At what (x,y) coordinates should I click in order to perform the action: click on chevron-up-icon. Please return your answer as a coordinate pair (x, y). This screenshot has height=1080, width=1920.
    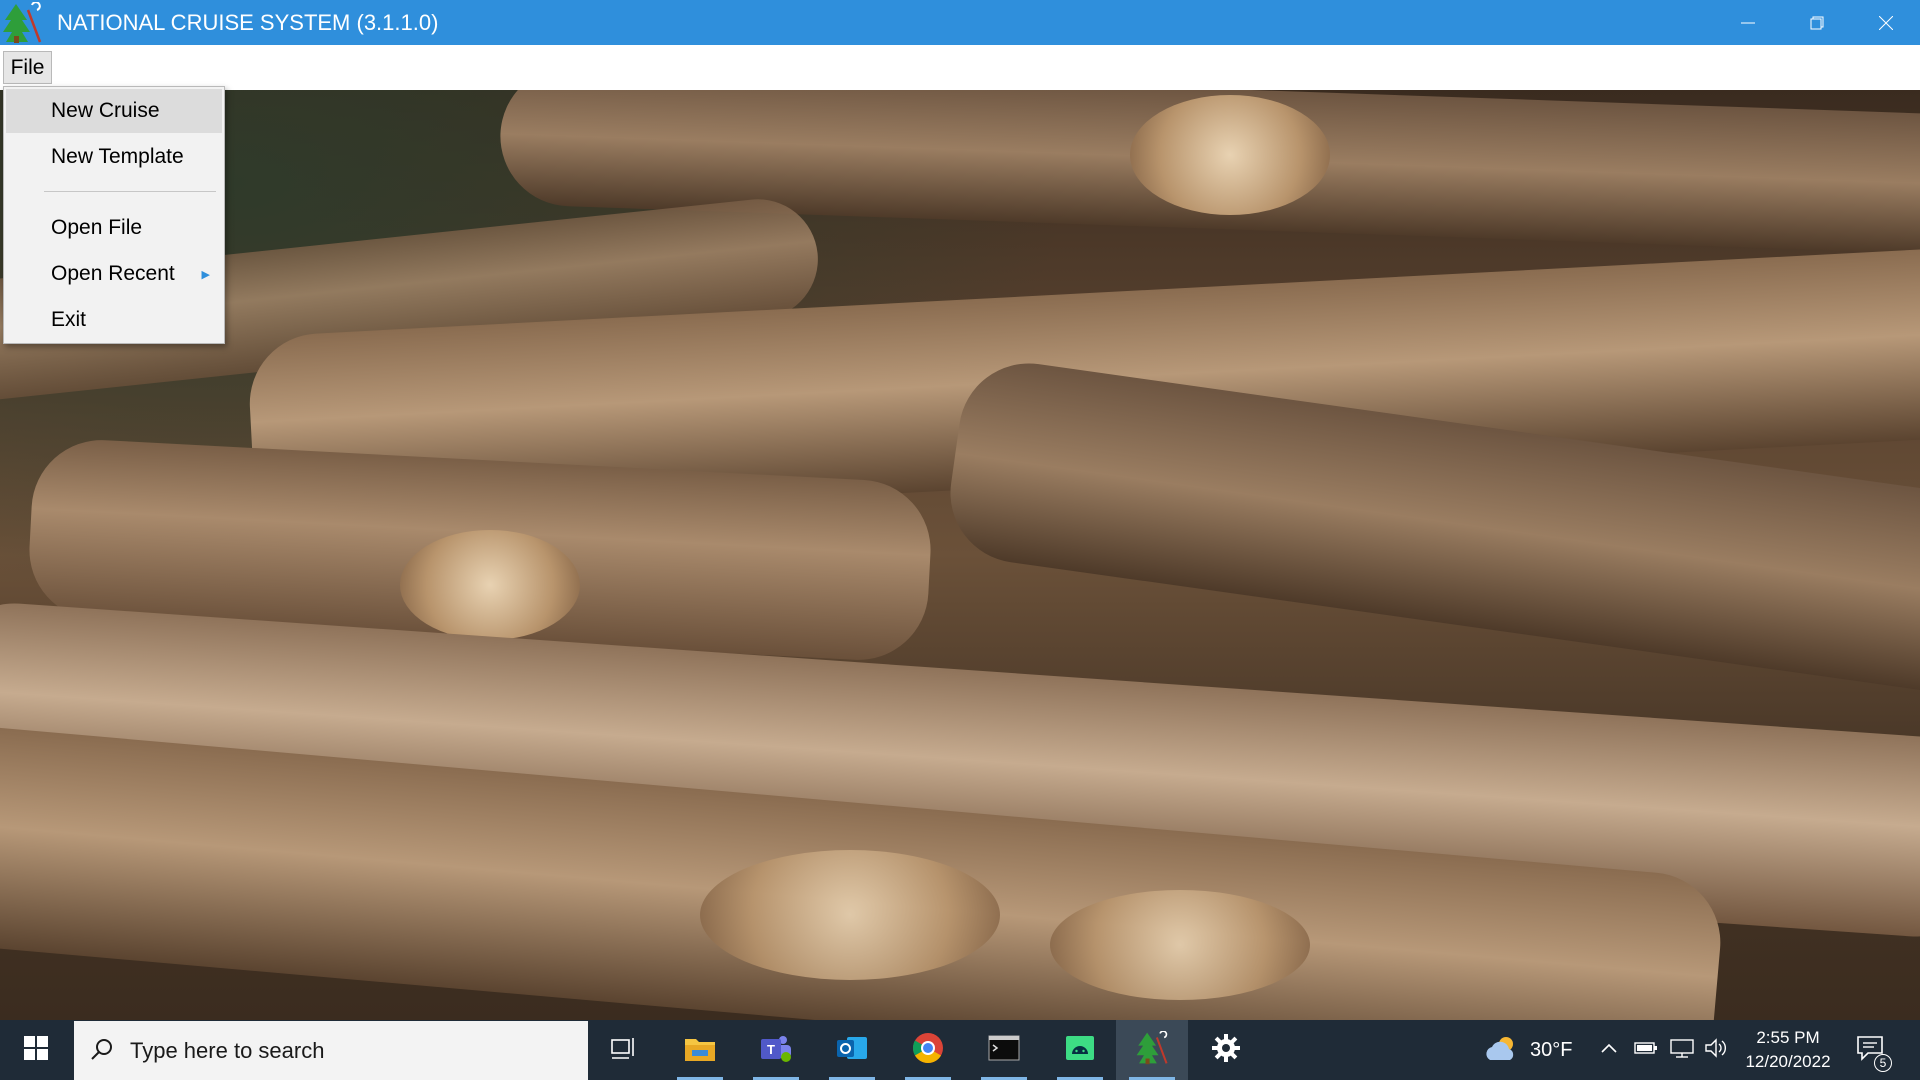
    Looking at the image, I should click on (1609, 1050).